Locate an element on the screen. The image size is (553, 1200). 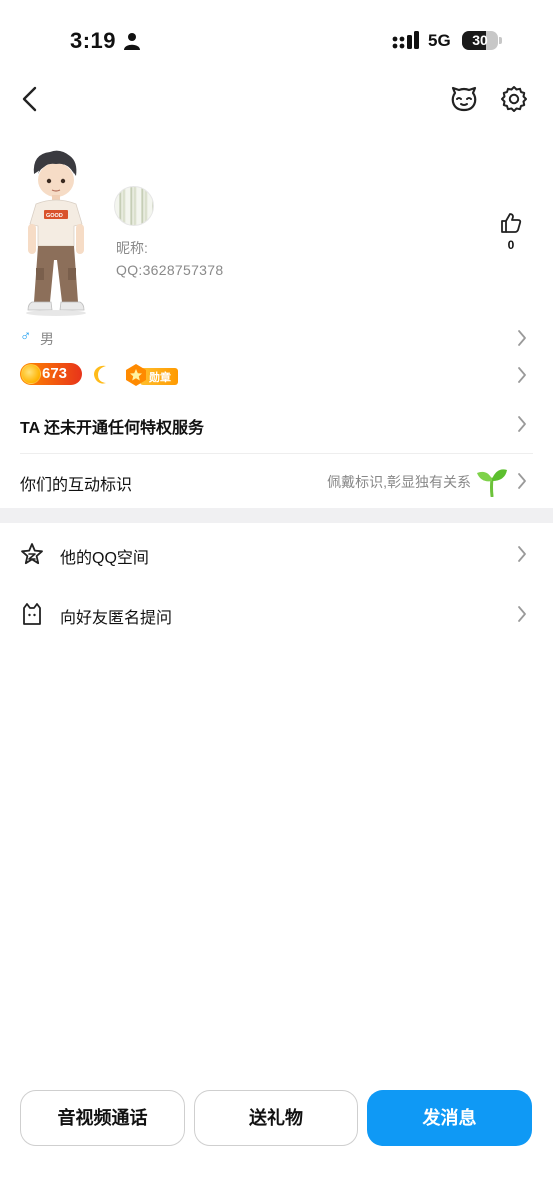
sprout-icon is located at coordinates (492, 483).